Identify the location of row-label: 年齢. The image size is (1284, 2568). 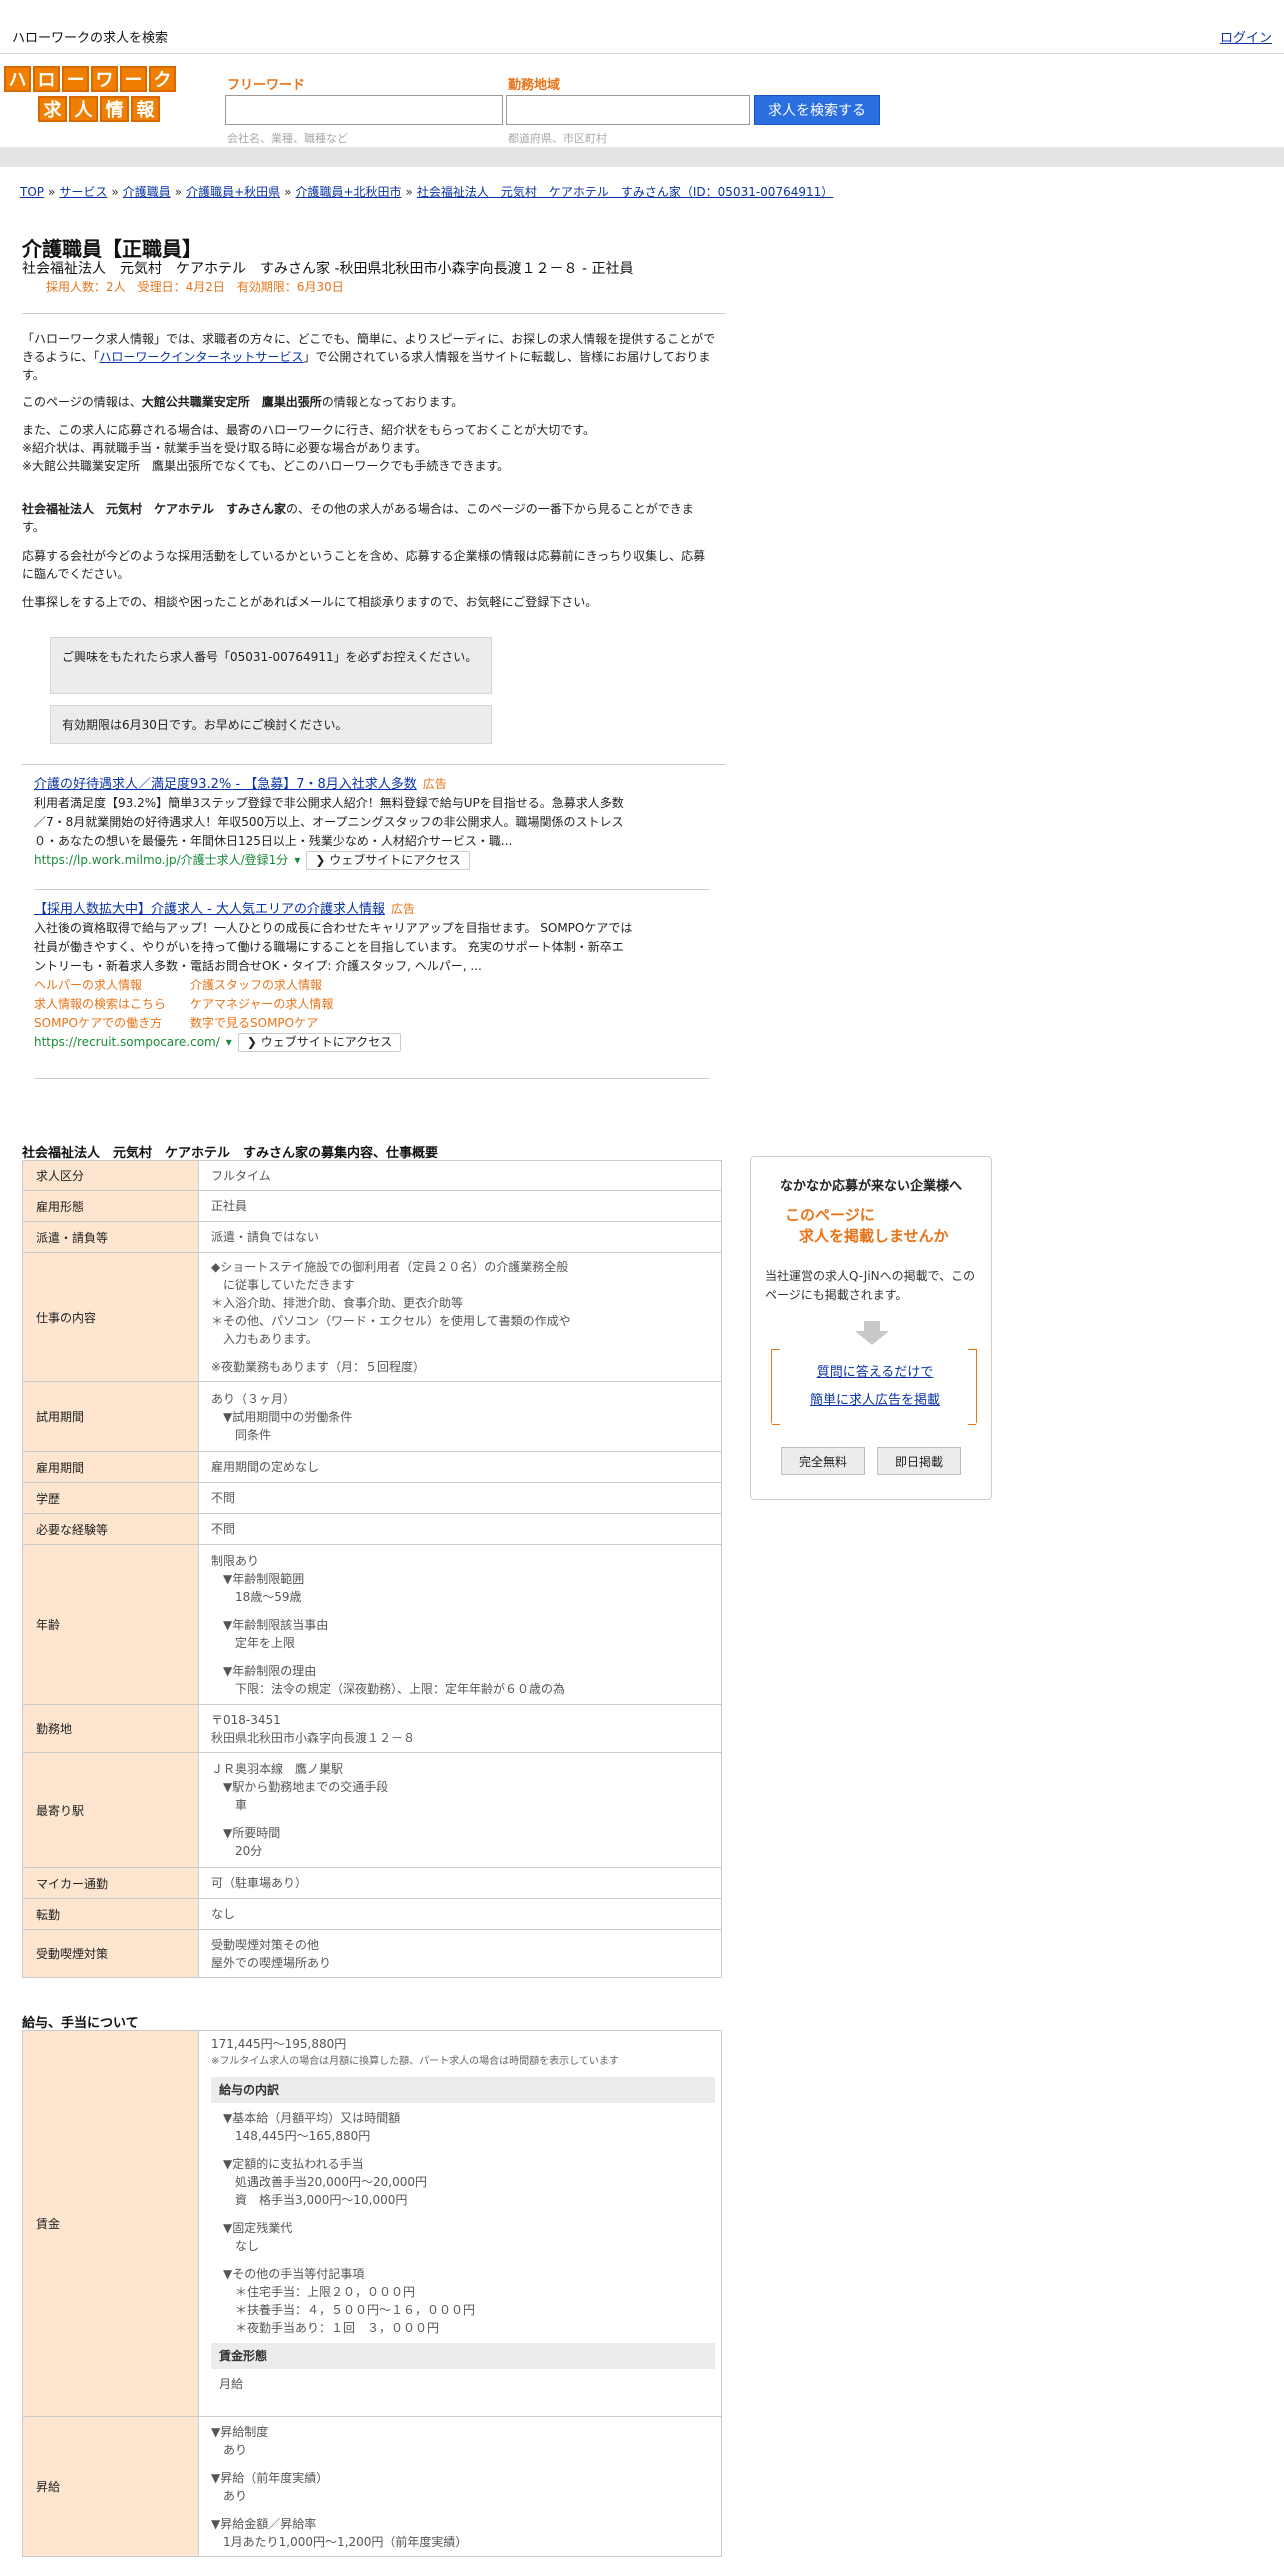
(110, 1624).